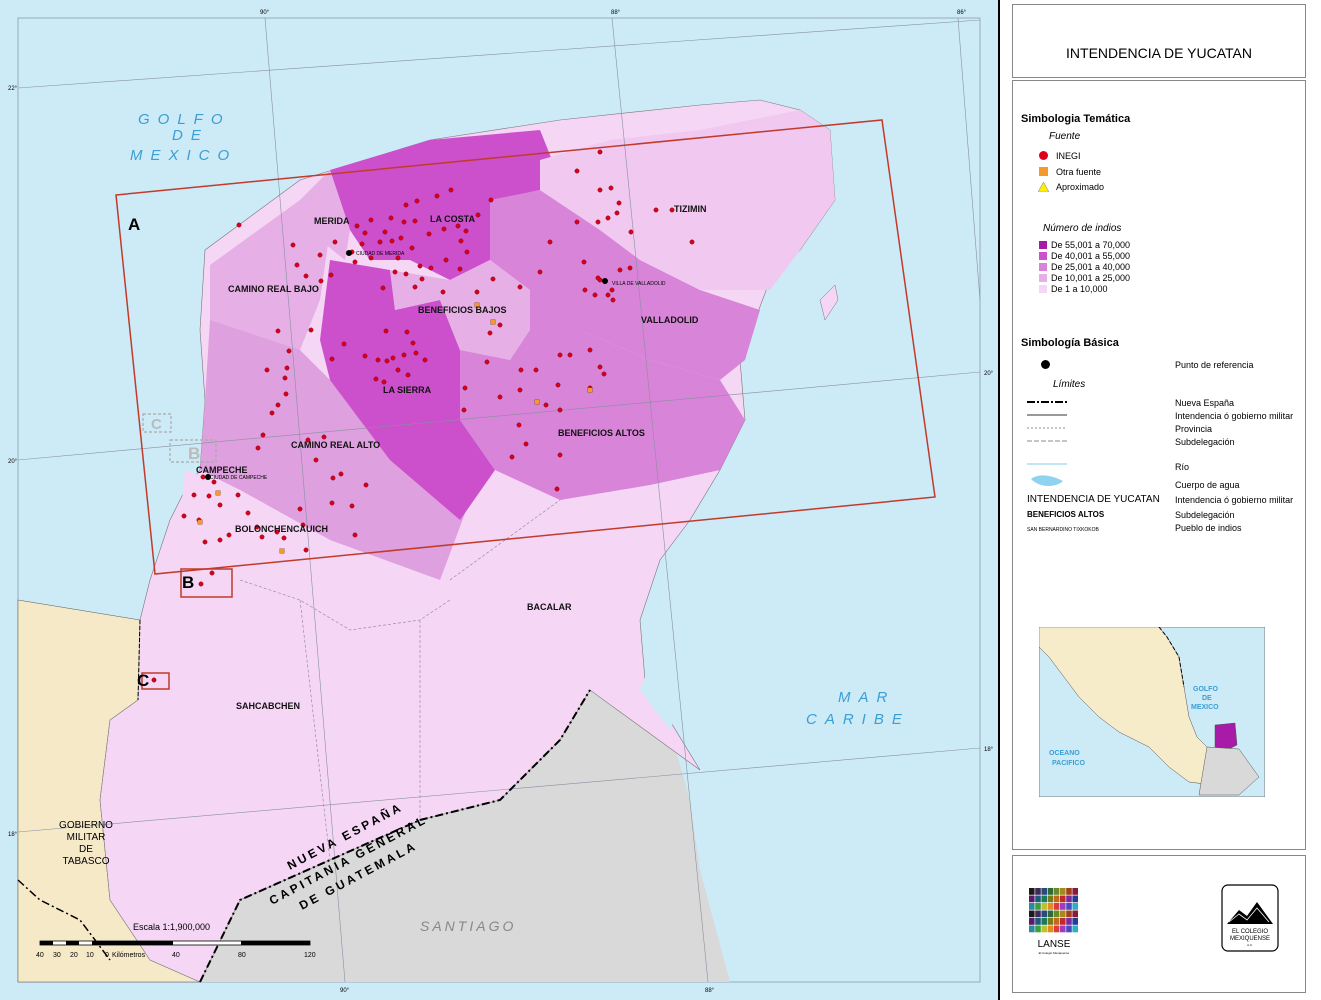 The width and height of the screenshot is (1321, 1000). What do you see at coordinates (1091, 256) in the screenshot?
I see `indios-item-2: De 40,001 a 55,000` at bounding box center [1091, 256].